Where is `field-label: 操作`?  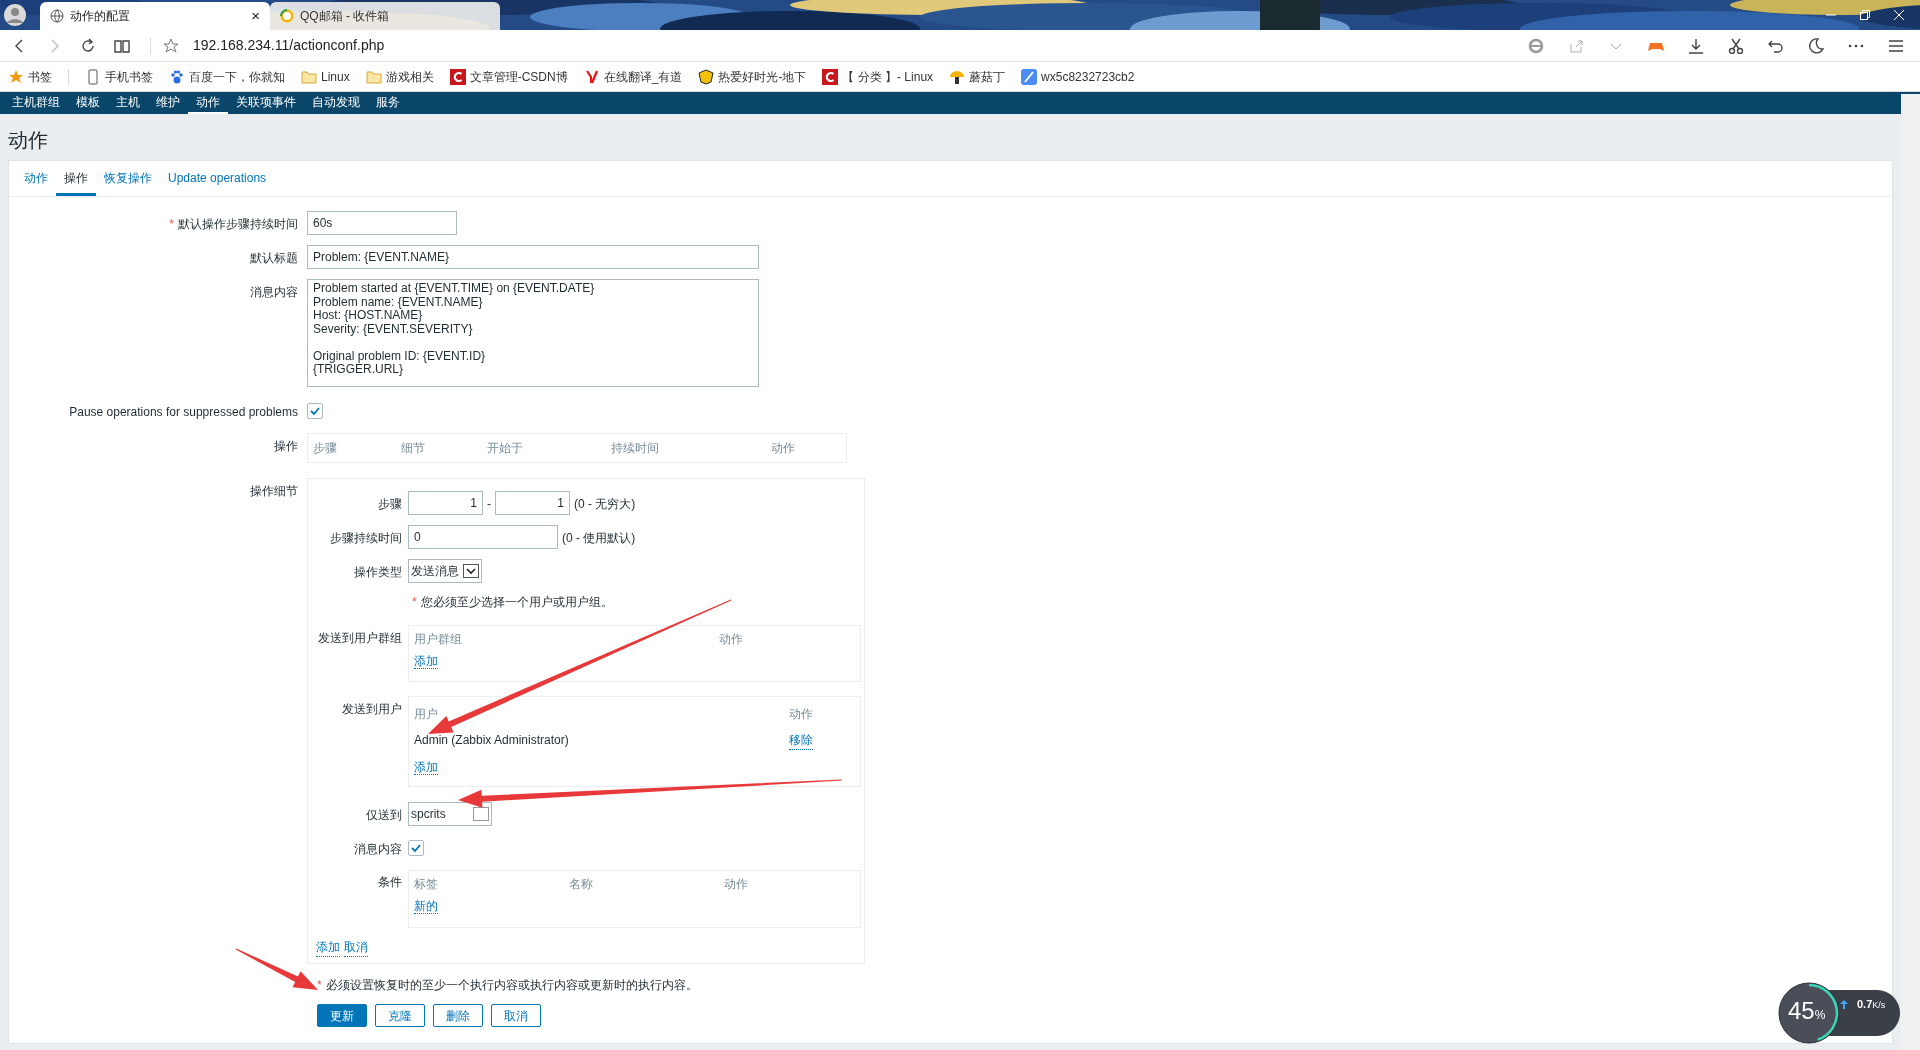
field-label: 操作 is located at coordinates (286, 446).